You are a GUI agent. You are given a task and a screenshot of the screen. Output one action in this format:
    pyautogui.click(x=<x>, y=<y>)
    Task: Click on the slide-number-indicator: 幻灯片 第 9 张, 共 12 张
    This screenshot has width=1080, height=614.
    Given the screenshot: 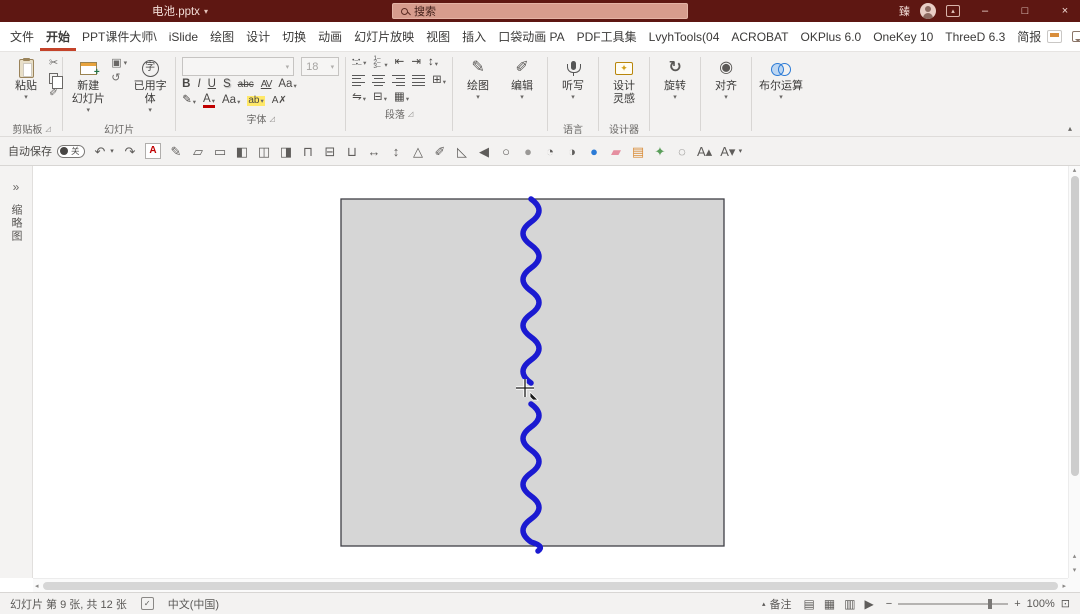 What is the action you would take?
    pyautogui.click(x=68, y=604)
    